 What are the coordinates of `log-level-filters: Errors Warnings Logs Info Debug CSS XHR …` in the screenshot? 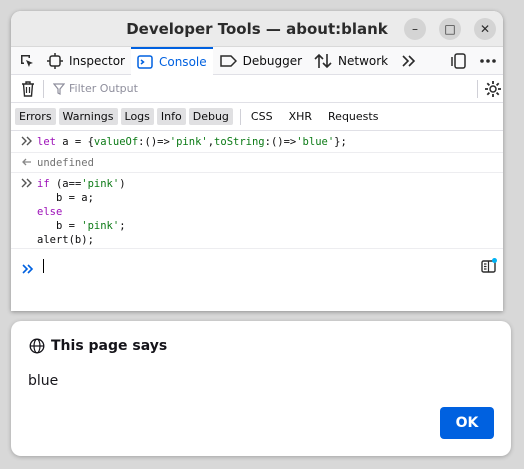 It's located at (257, 117).